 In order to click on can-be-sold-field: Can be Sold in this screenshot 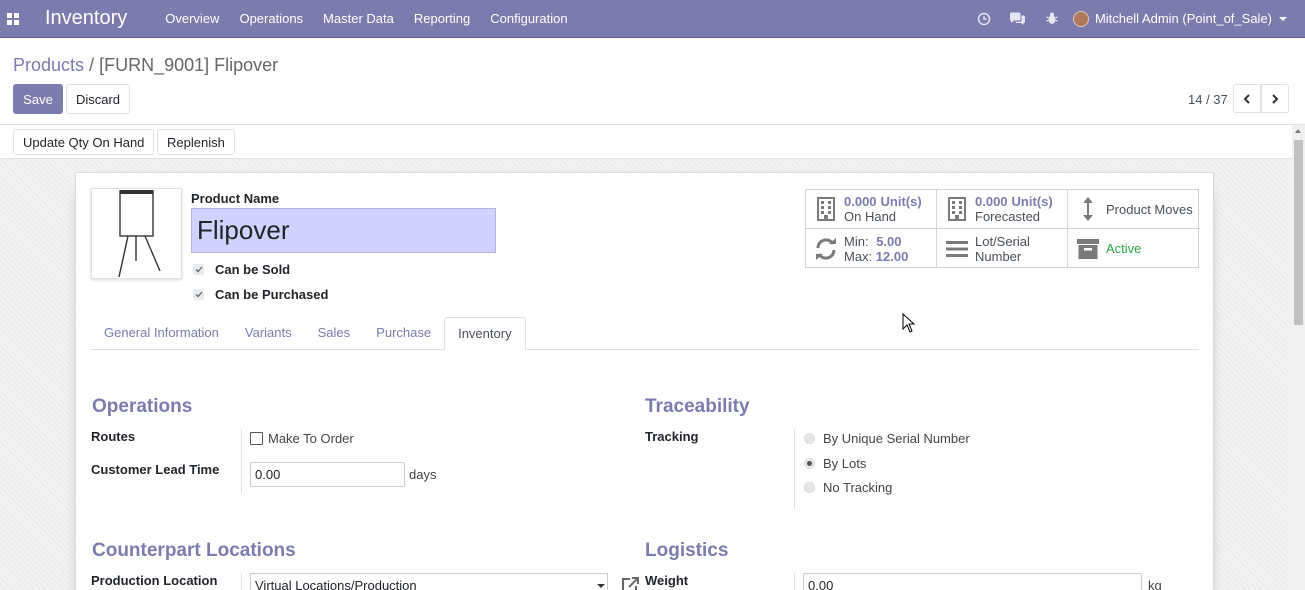, I will do `click(241, 269)`.